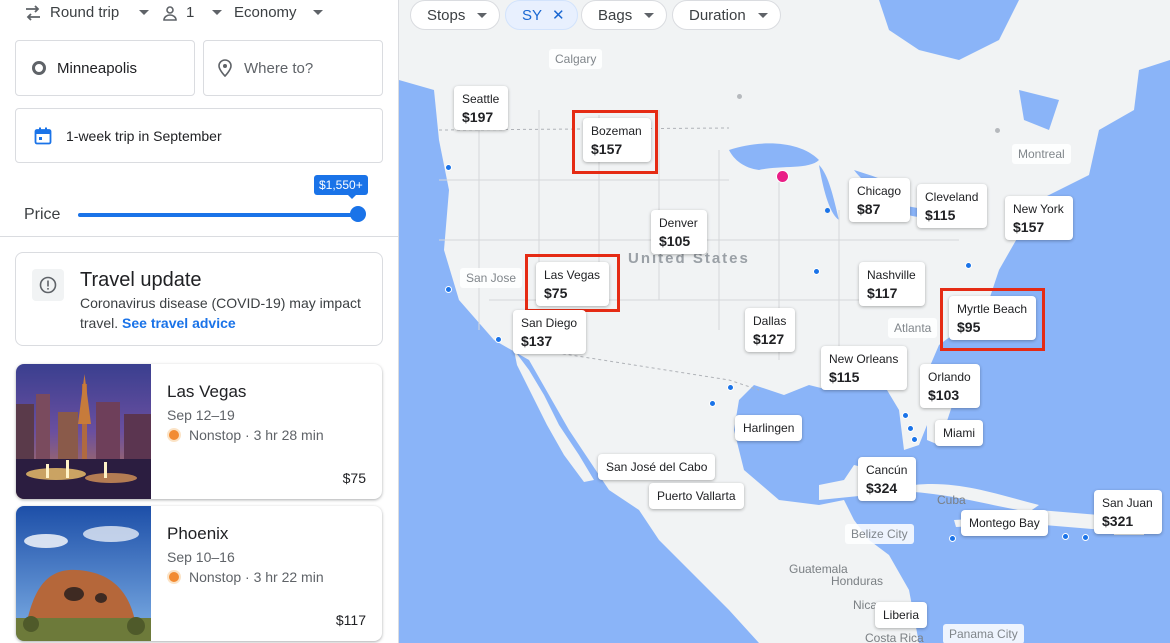  What do you see at coordinates (358, 214) in the screenshot?
I see `price-slider-thumb` at bounding box center [358, 214].